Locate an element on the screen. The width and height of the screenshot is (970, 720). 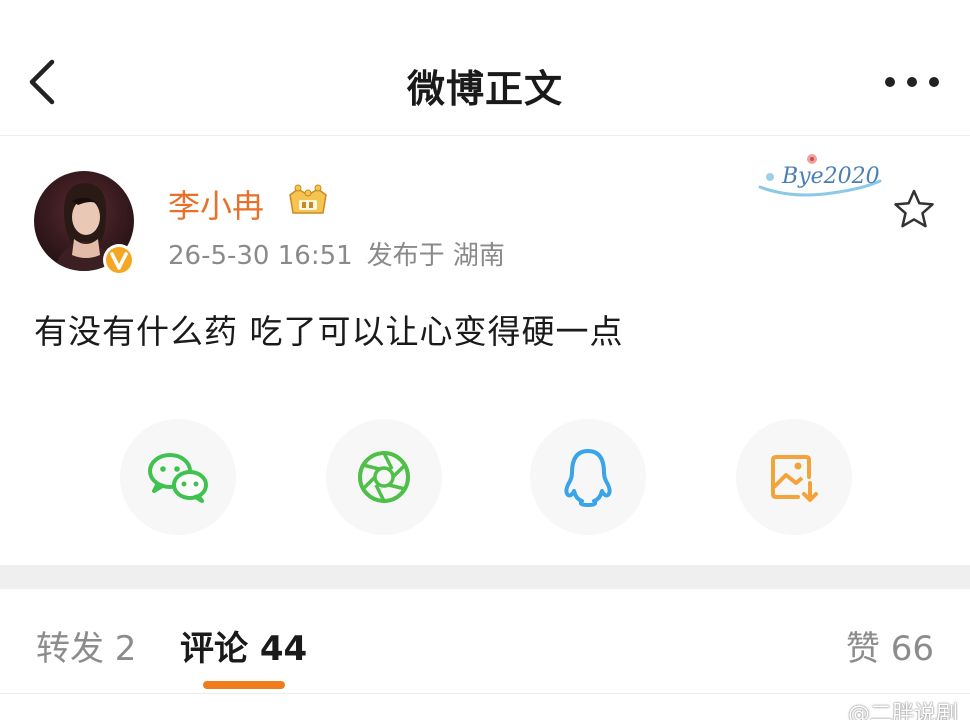
watermark-text: @二胖说剧 is located at coordinates (902, 711).